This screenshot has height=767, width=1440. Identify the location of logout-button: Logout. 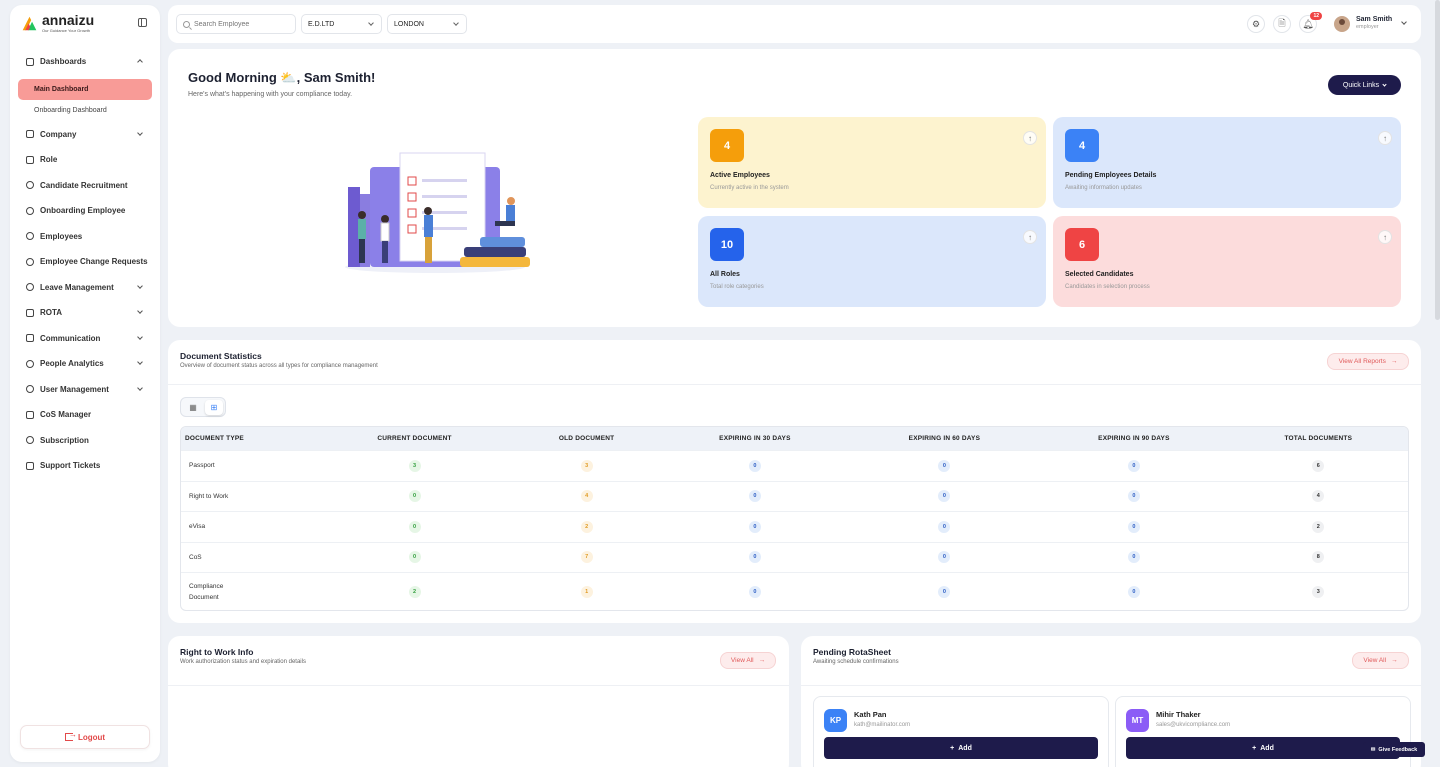
(85, 737).